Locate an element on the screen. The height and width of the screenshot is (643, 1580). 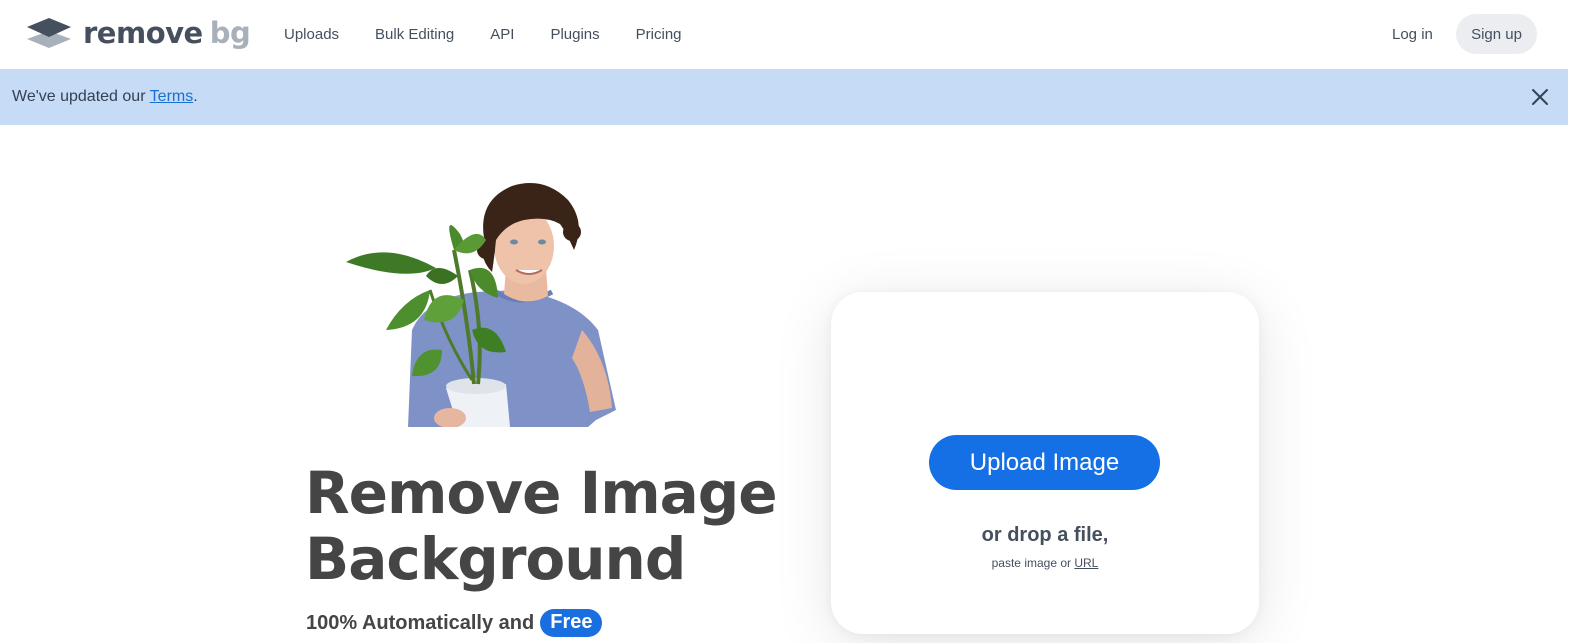
hero-subtitle: 100% Automatically and Free is located at coordinates (454, 623).